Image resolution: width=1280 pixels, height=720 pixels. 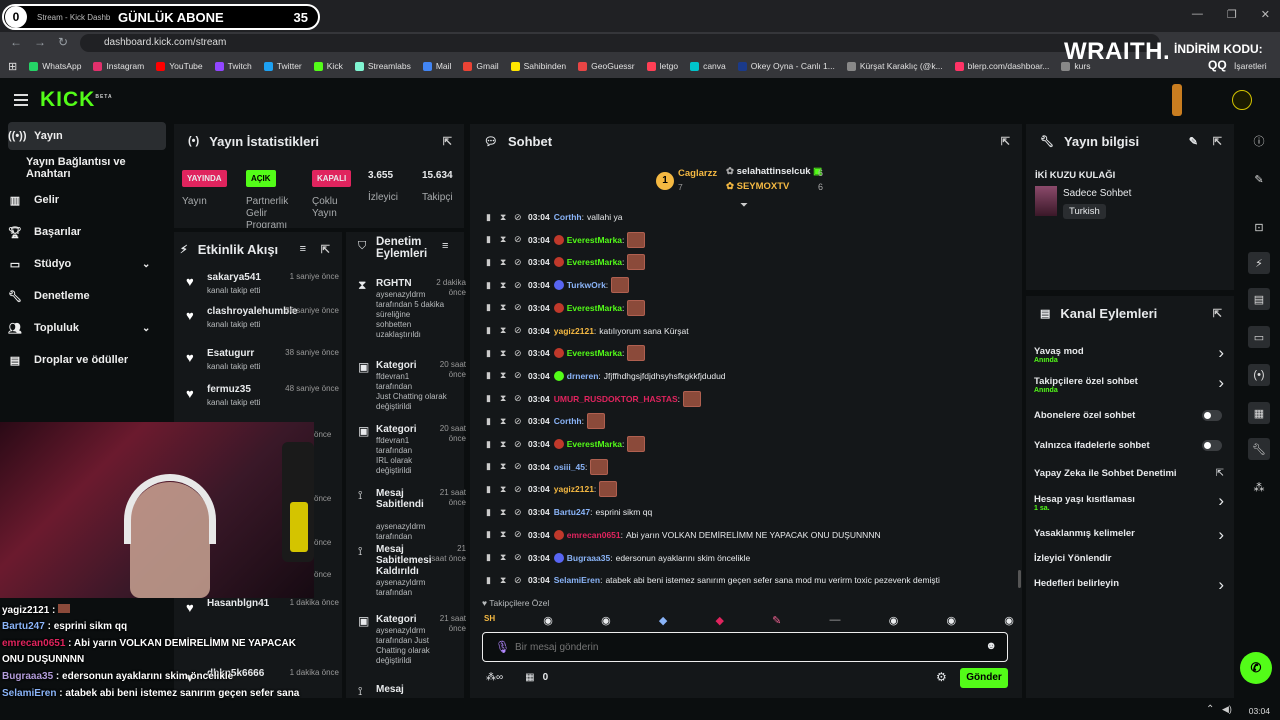 What do you see at coordinates (1129, 445) in the screenshot?
I see `channel-action-item: Yalnızca ifadelerle sohbet` at bounding box center [1129, 445].